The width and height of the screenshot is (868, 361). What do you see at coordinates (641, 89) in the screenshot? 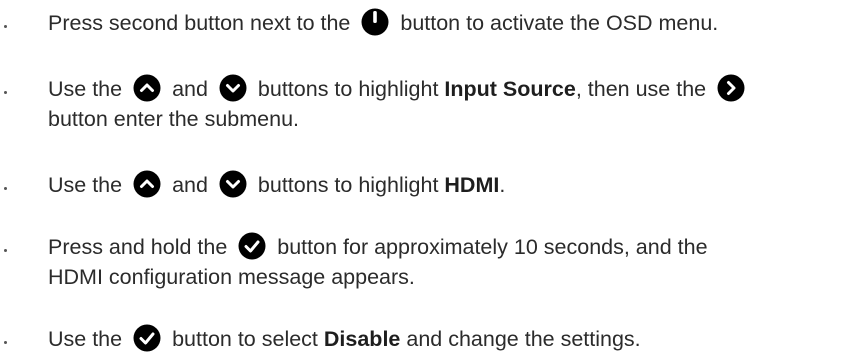
I see `step-text: , then use the` at bounding box center [641, 89].